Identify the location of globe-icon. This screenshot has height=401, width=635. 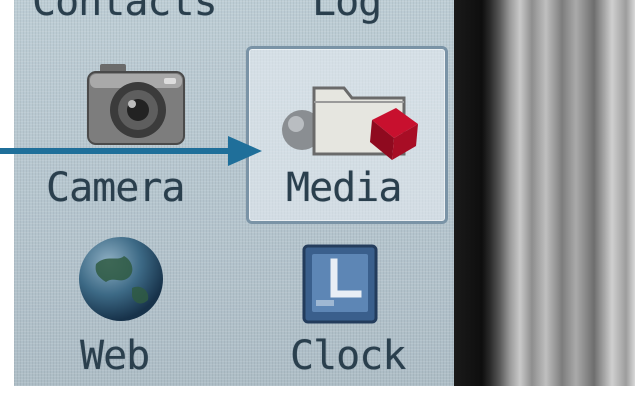
(121, 281).